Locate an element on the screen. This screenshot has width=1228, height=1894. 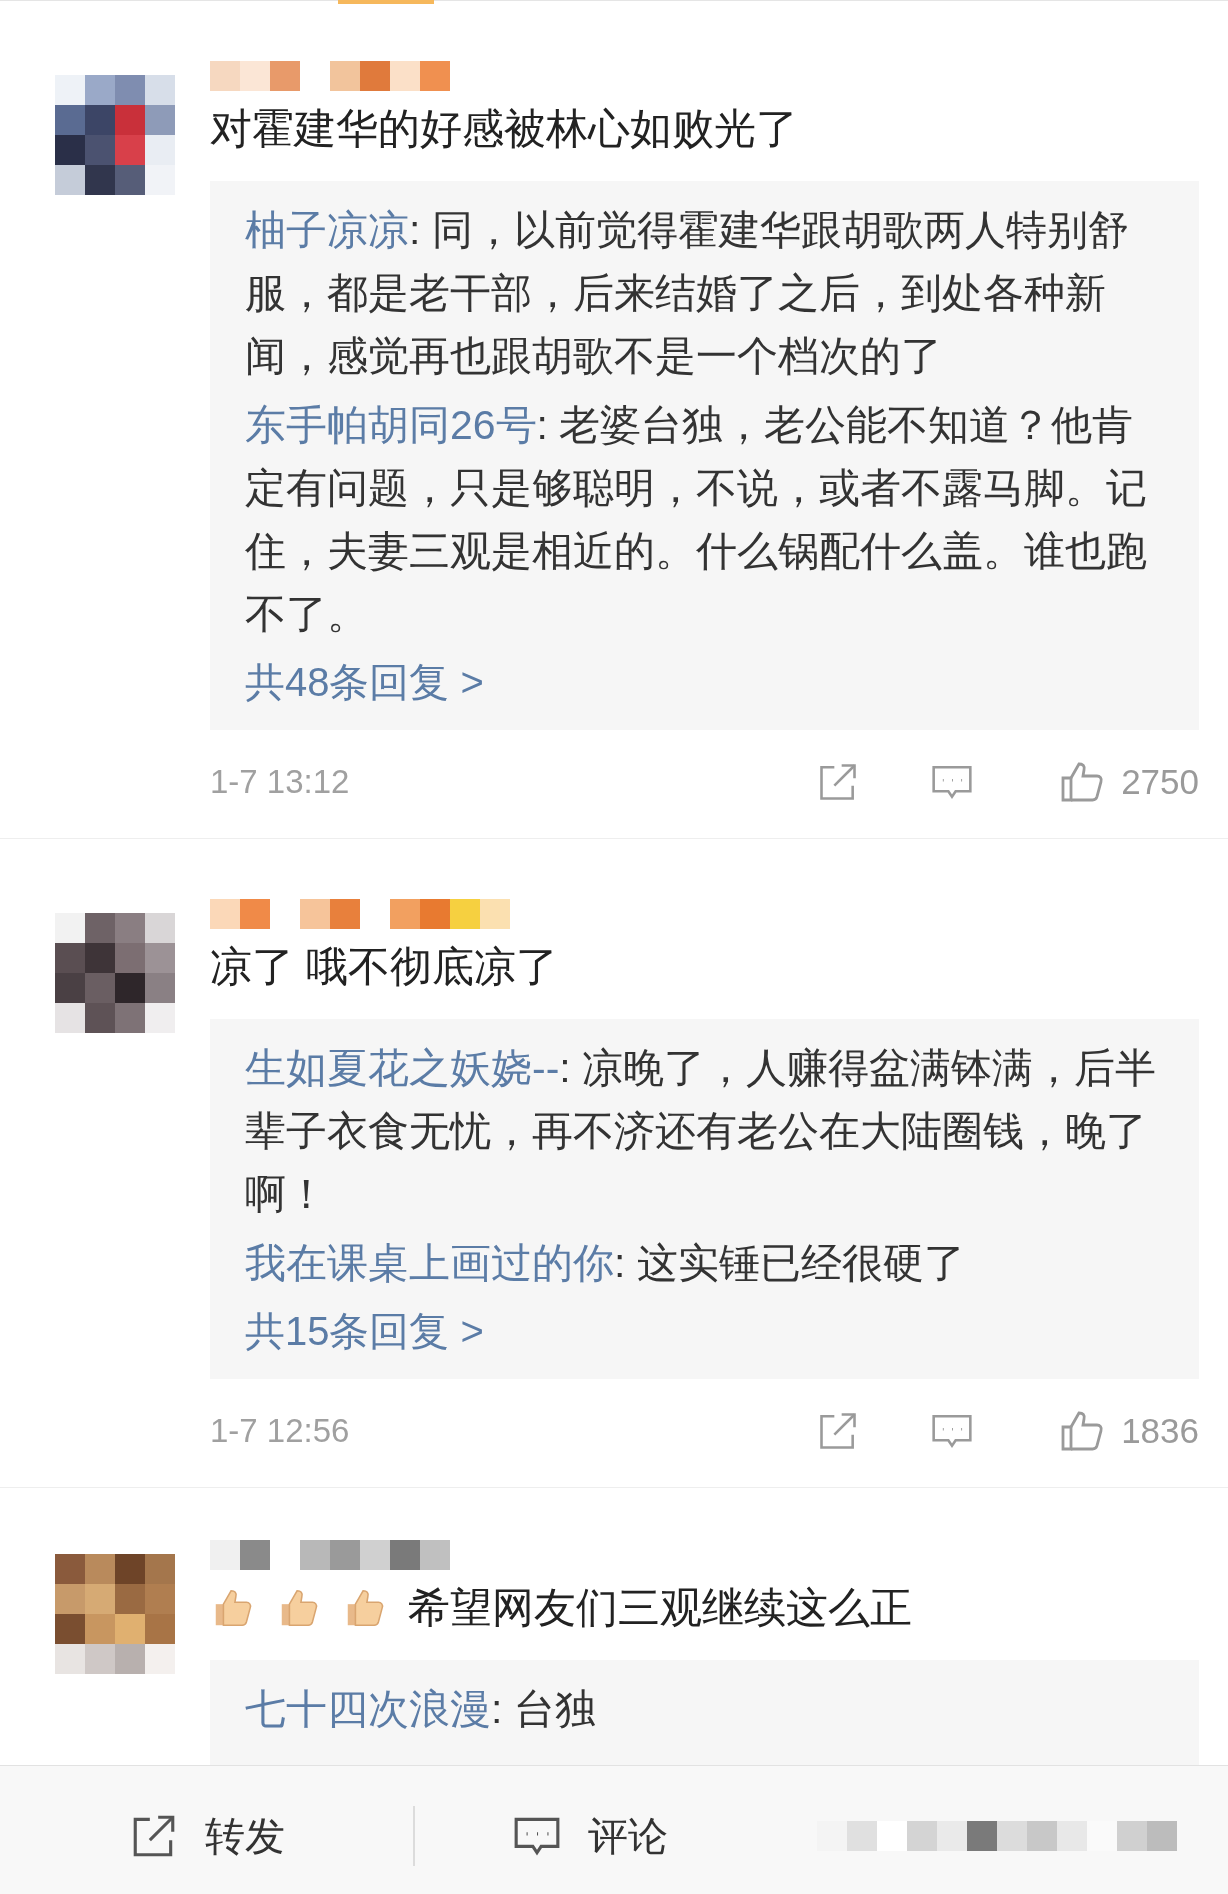
reply-text: 我在课桌上画过的你: 这实锤已经很硬了 is located at coordinates (605, 1263).